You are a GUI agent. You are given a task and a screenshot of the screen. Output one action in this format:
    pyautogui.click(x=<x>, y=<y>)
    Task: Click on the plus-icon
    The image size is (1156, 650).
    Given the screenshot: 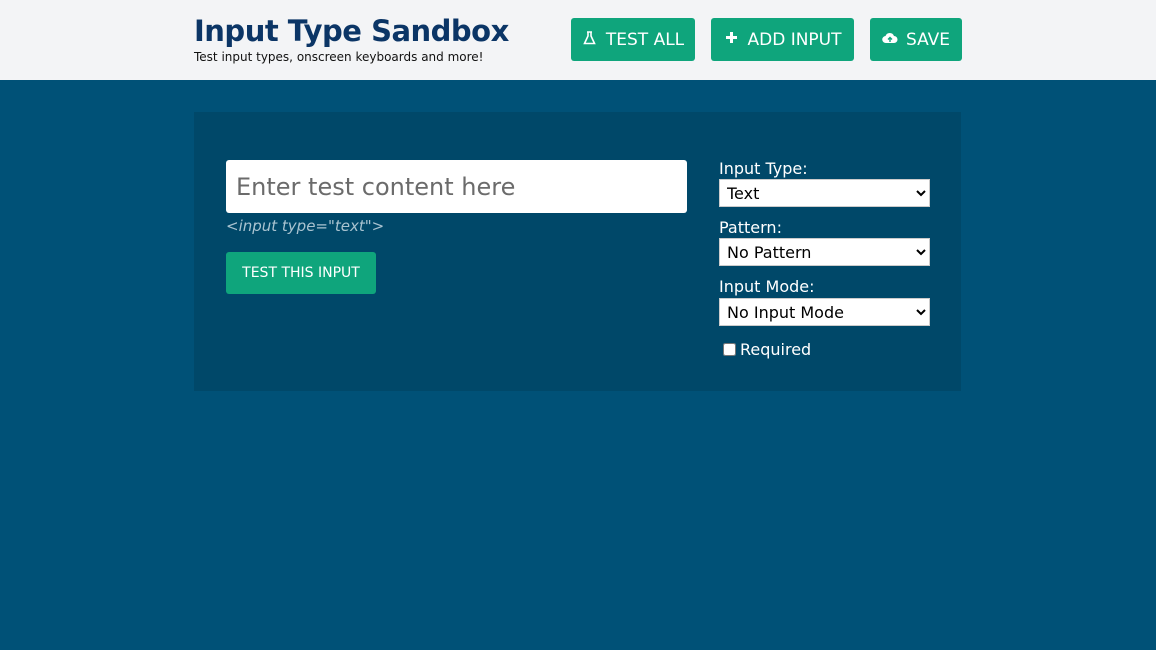 What is the action you would take?
    pyautogui.click(x=731, y=39)
    